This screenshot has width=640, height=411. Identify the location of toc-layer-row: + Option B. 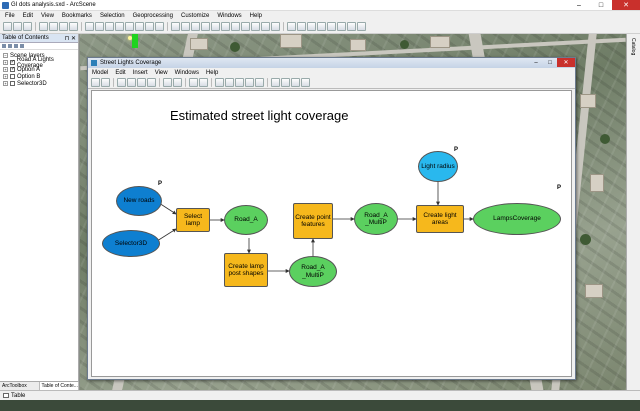
(39, 76).